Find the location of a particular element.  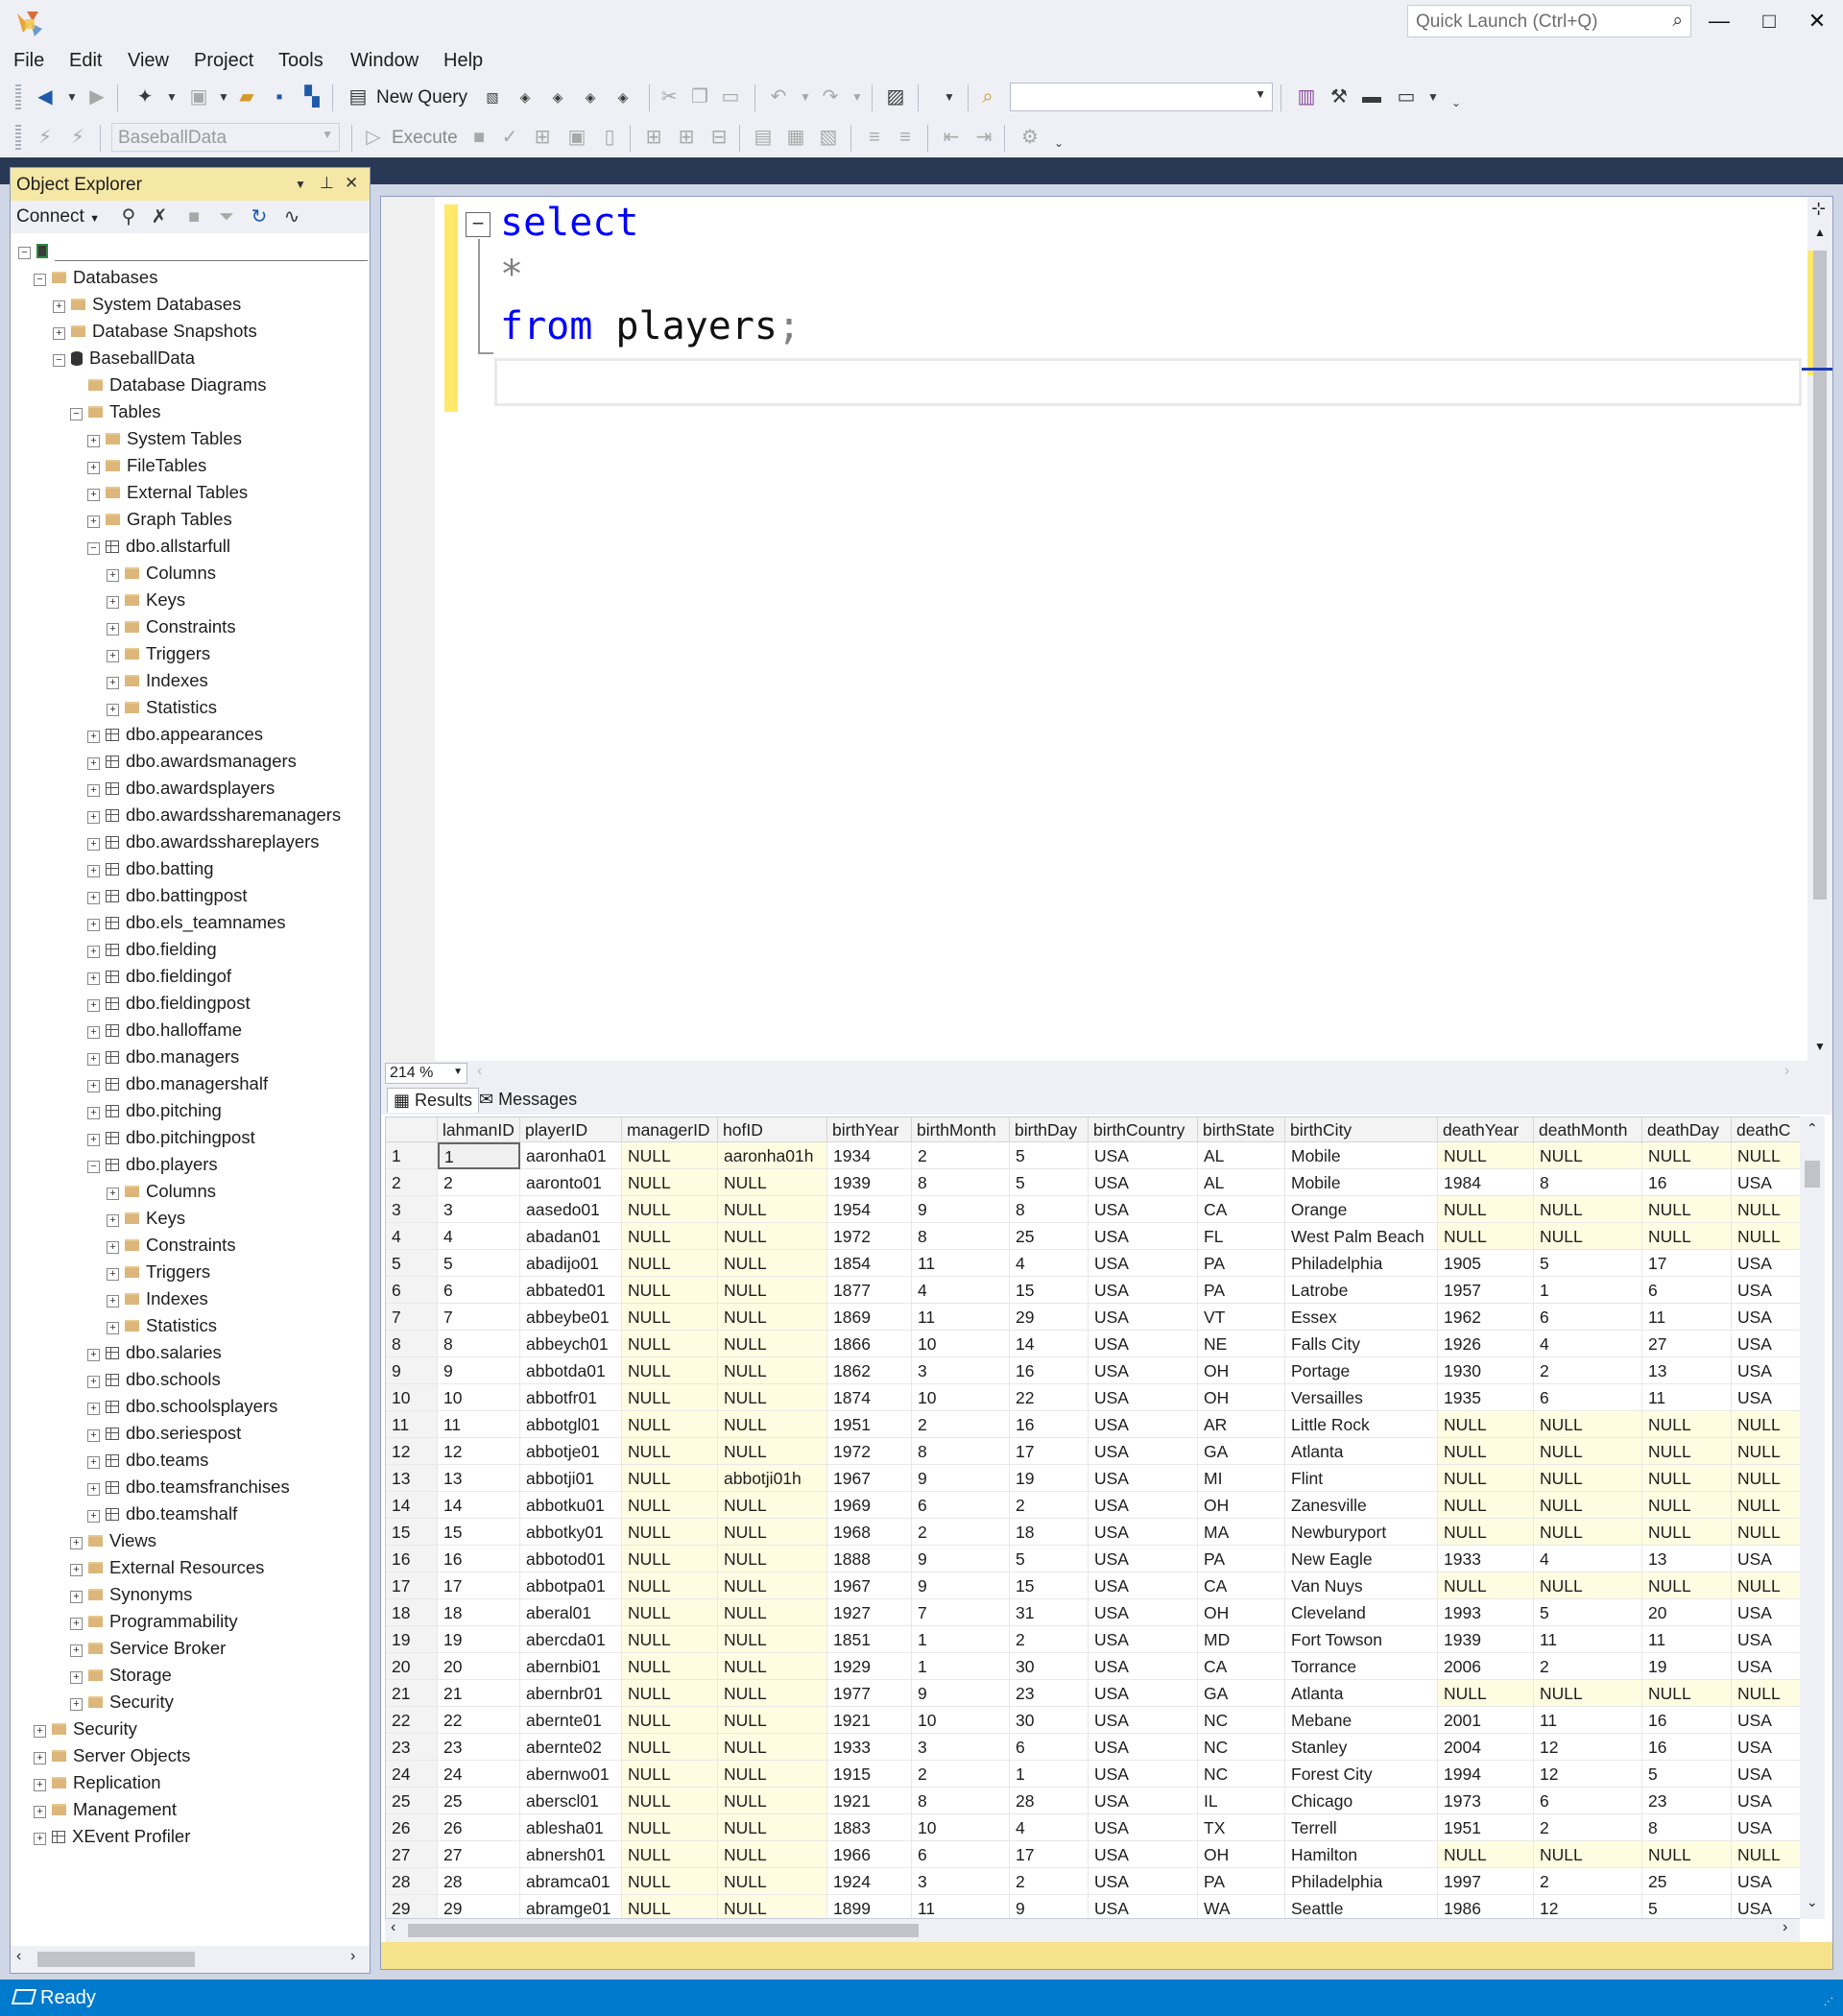

grid-cell: 16 is located at coordinates (479, 1559).